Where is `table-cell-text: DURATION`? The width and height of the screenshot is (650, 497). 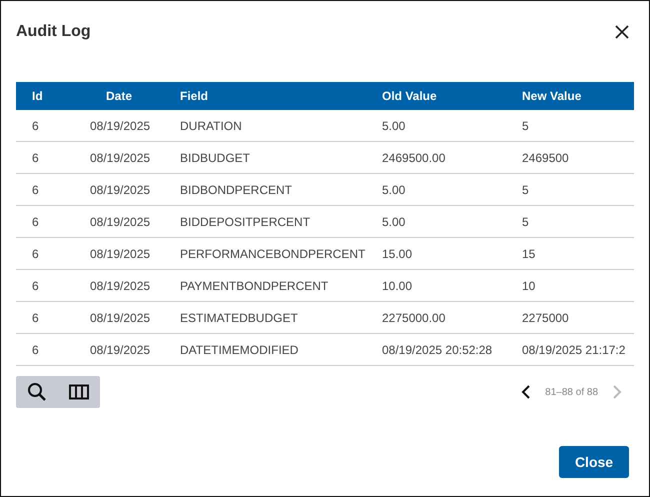
table-cell-text: DURATION is located at coordinates (211, 125).